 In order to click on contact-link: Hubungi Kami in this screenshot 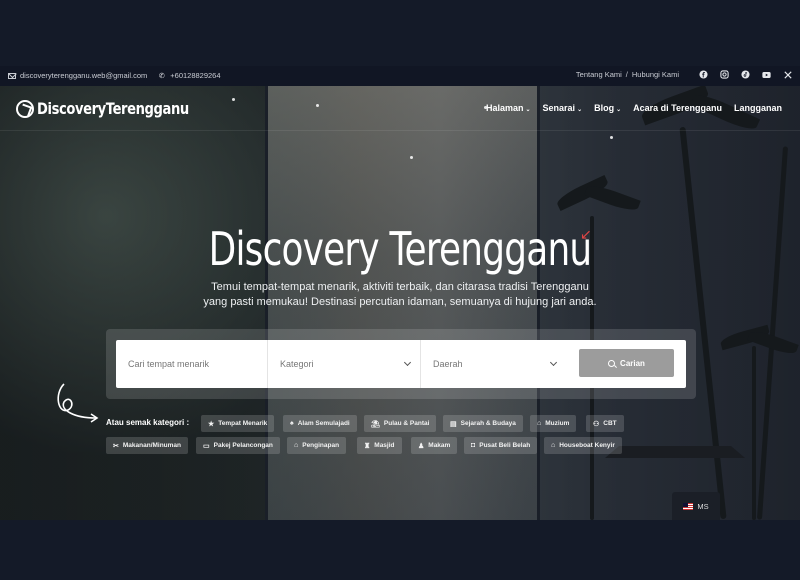, I will do `click(655, 74)`.